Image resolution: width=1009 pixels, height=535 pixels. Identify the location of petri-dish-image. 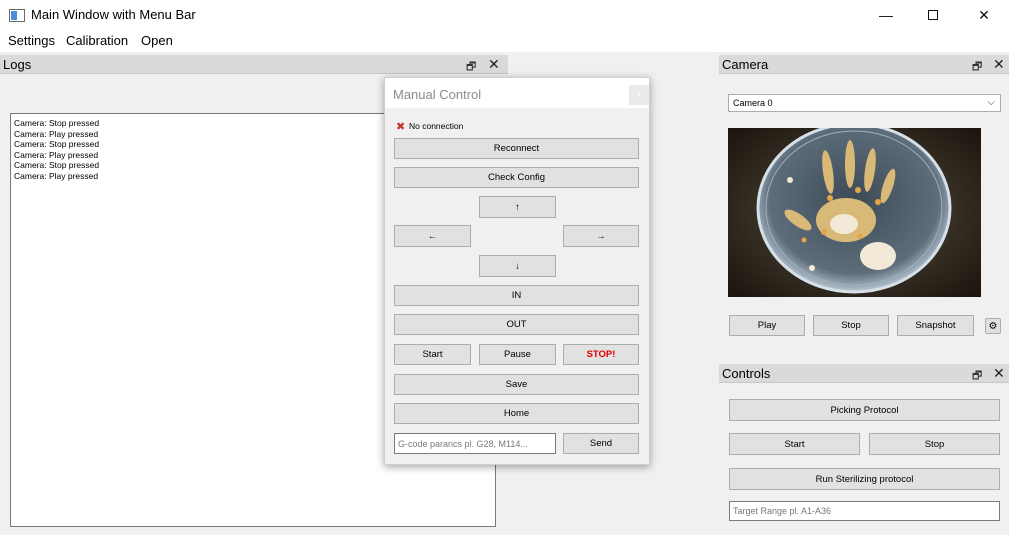
(854, 212).